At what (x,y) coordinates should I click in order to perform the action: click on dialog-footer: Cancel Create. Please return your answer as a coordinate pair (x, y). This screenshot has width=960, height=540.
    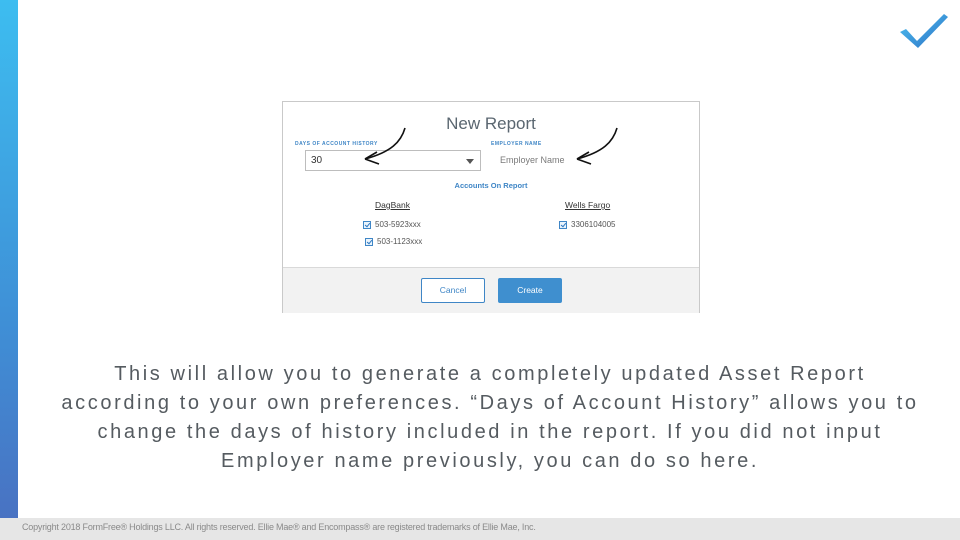
    Looking at the image, I should click on (491, 290).